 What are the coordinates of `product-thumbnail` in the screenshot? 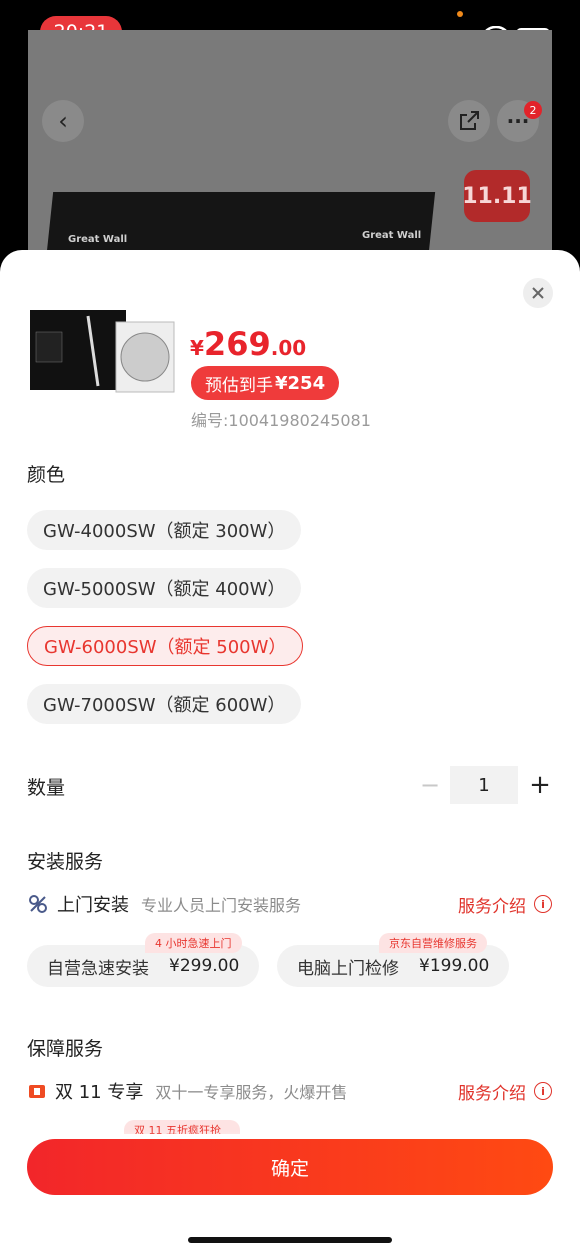 It's located at (102, 351).